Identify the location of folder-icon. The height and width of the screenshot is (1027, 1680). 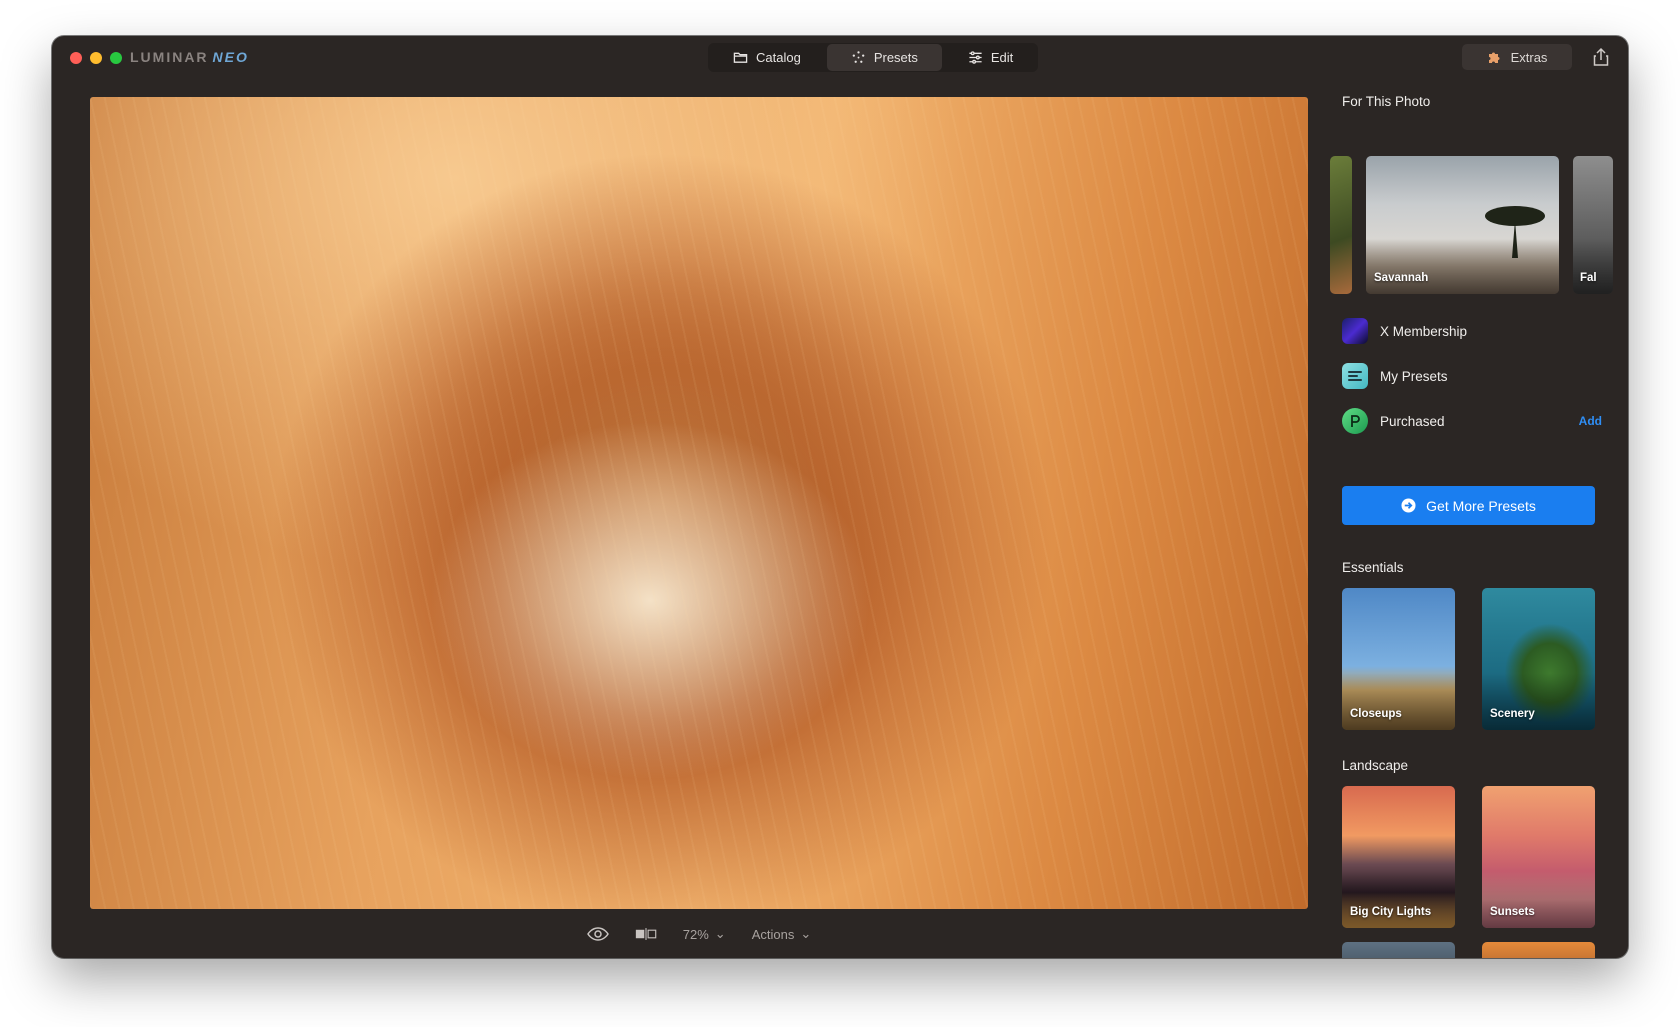
(740, 57).